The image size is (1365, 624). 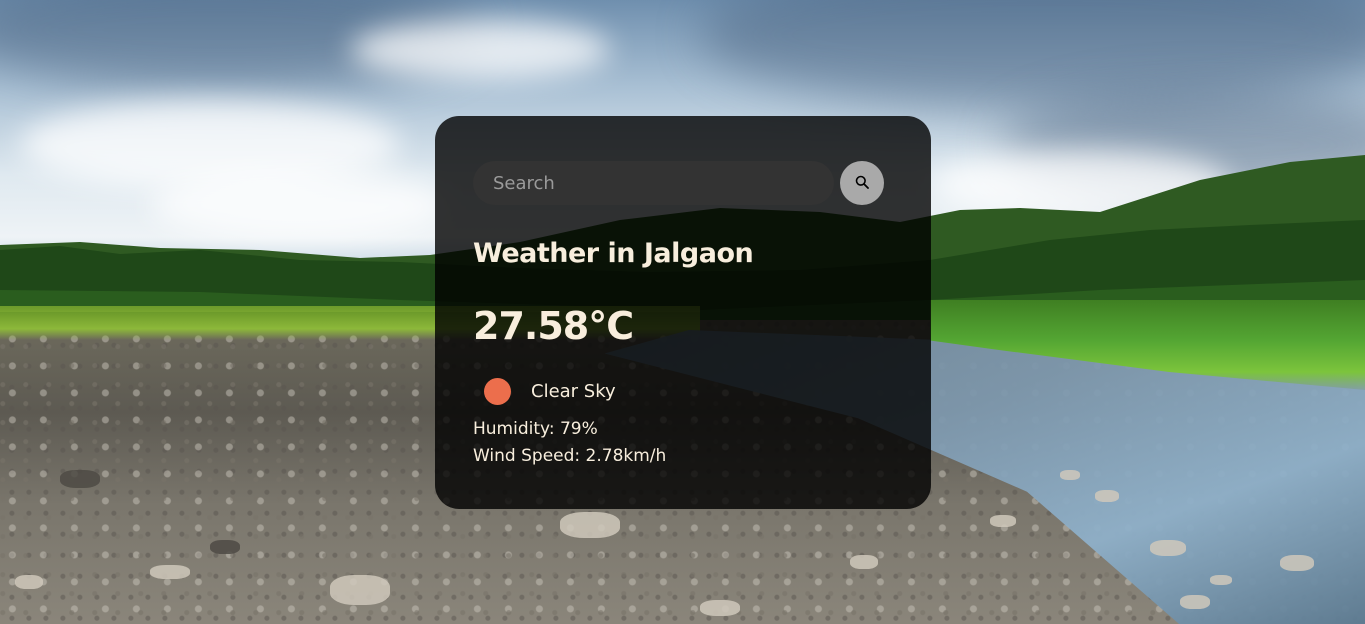 What do you see at coordinates (613, 253) in the screenshot?
I see `city-title: Weather in Jalgaon` at bounding box center [613, 253].